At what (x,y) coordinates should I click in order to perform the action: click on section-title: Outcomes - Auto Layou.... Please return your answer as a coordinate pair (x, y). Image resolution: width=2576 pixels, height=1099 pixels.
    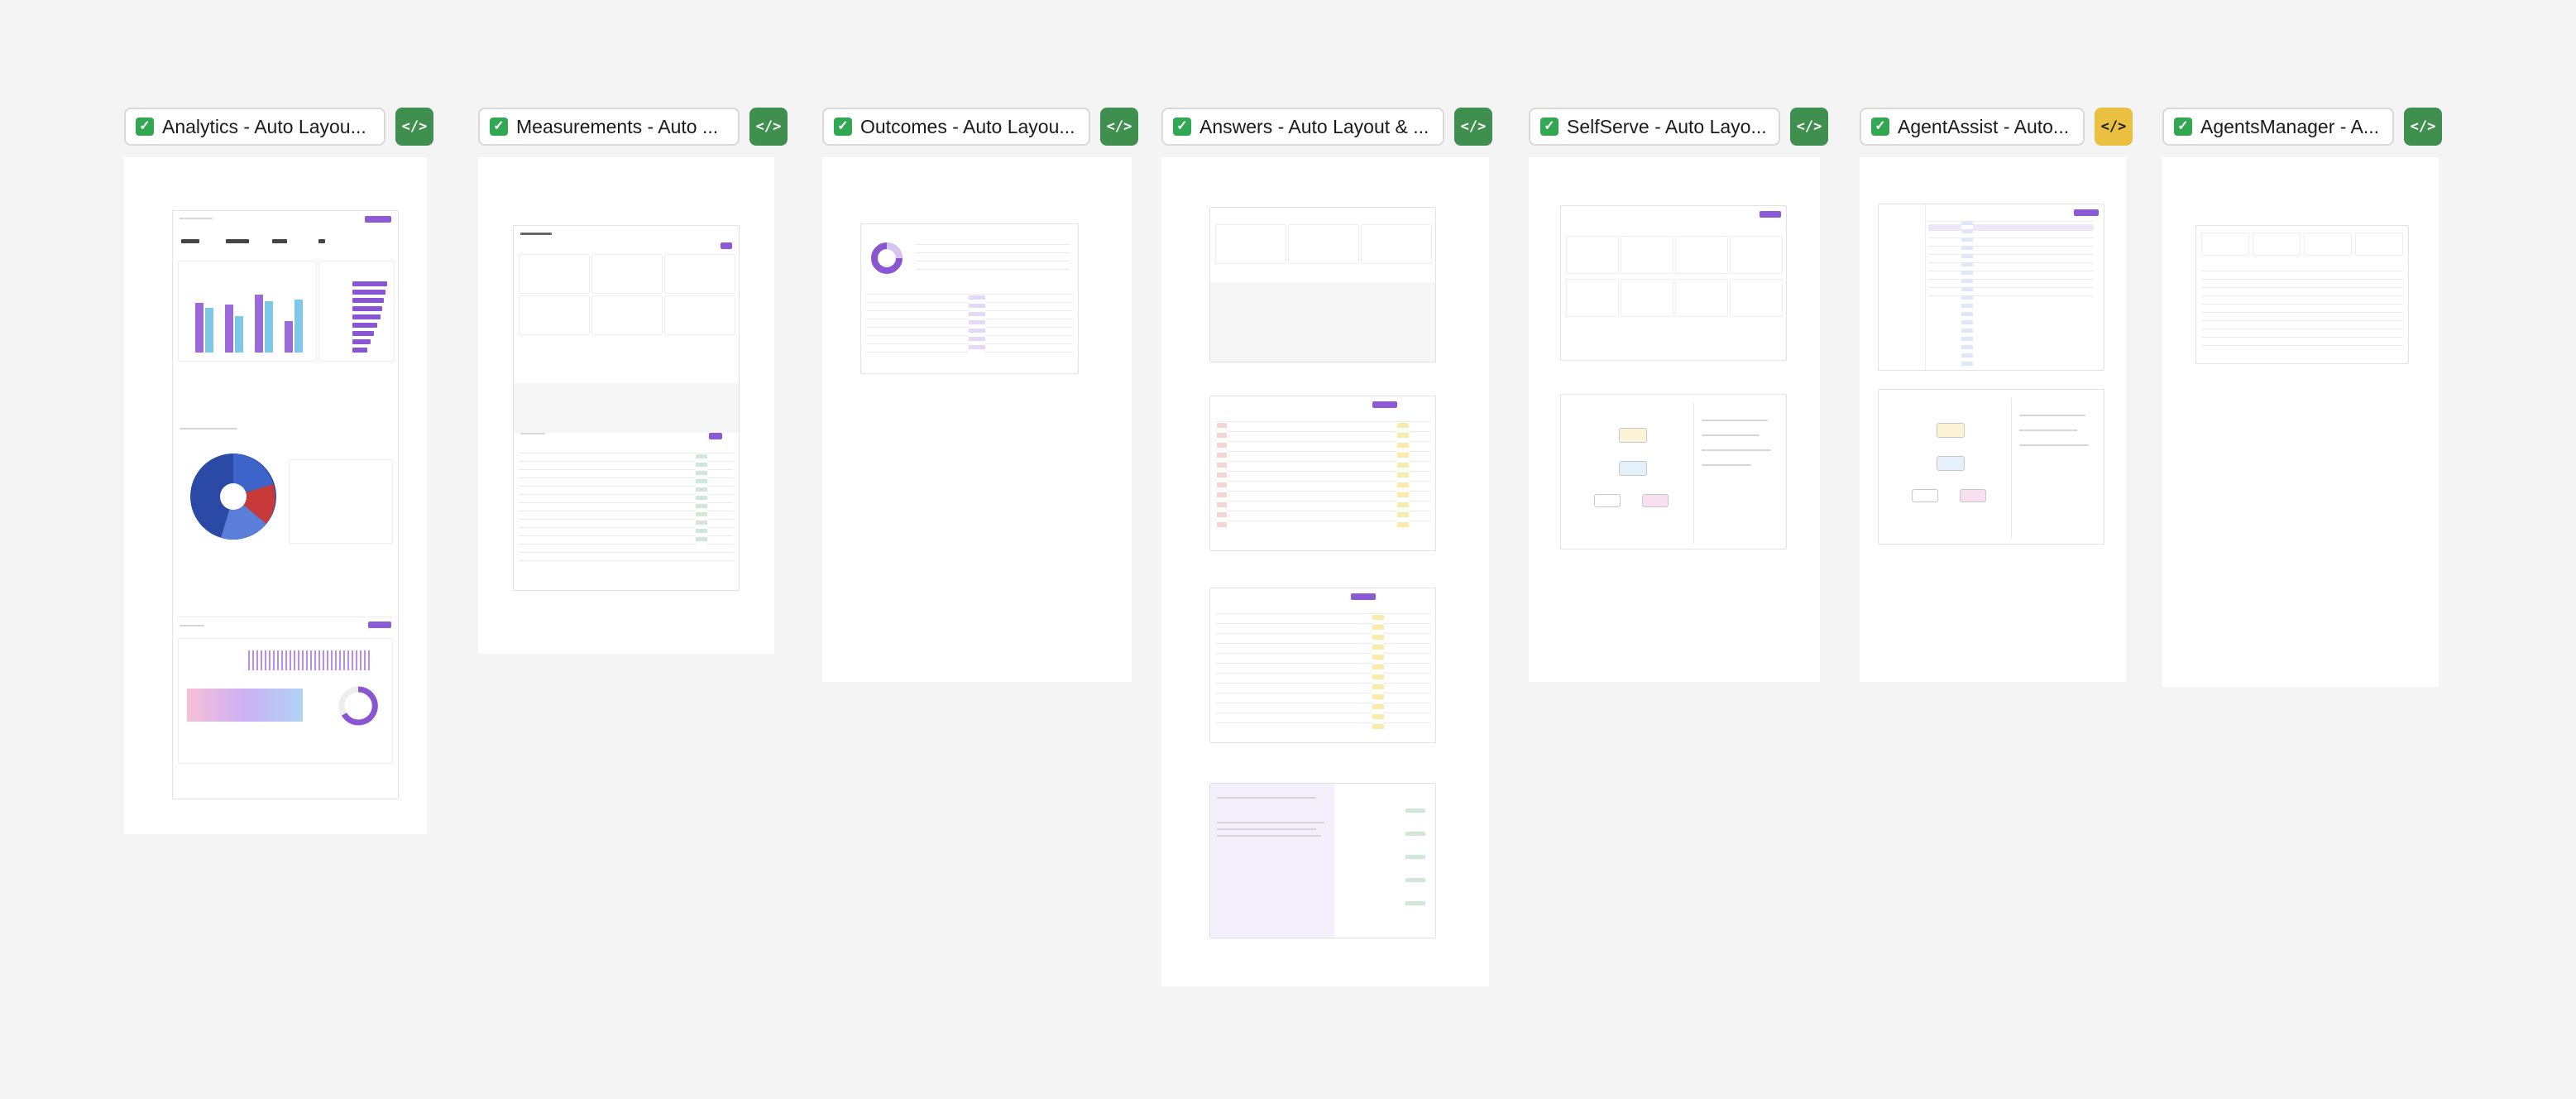
    Looking at the image, I should click on (967, 126).